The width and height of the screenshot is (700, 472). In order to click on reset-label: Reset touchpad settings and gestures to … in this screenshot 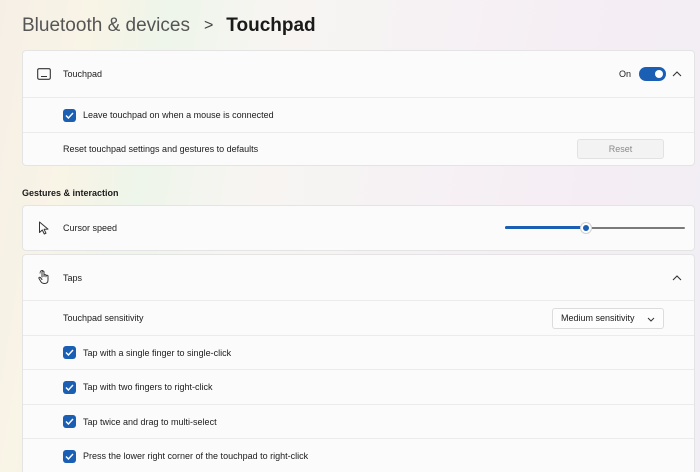, I will do `click(161, 149)`.